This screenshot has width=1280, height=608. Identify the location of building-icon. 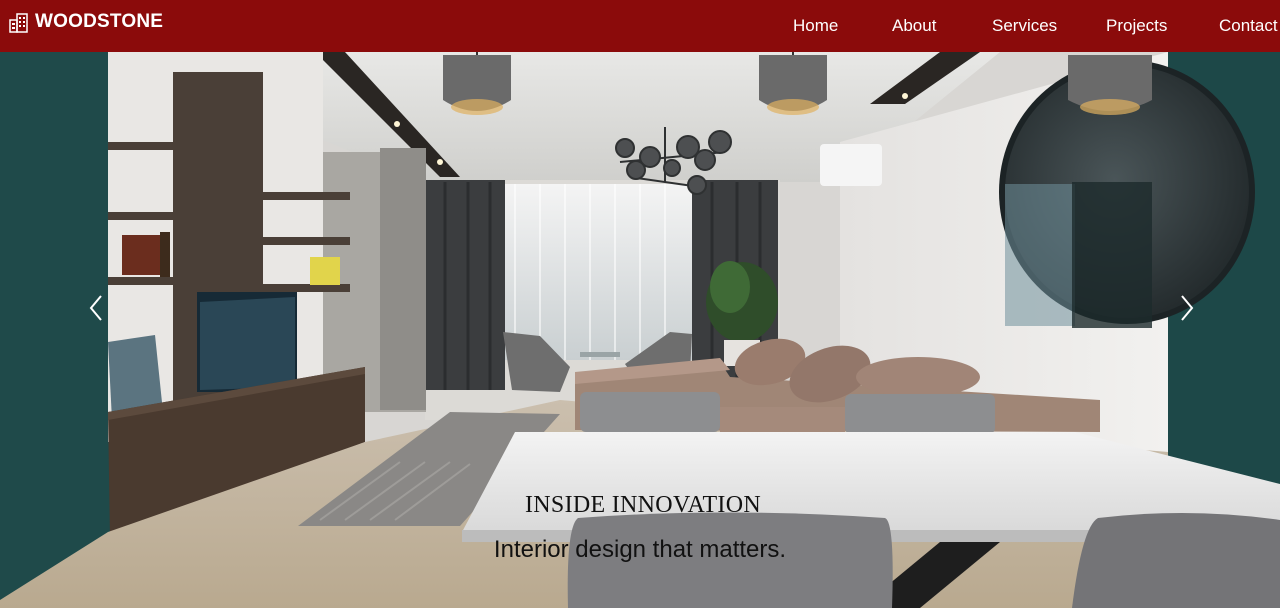
(18, 22).